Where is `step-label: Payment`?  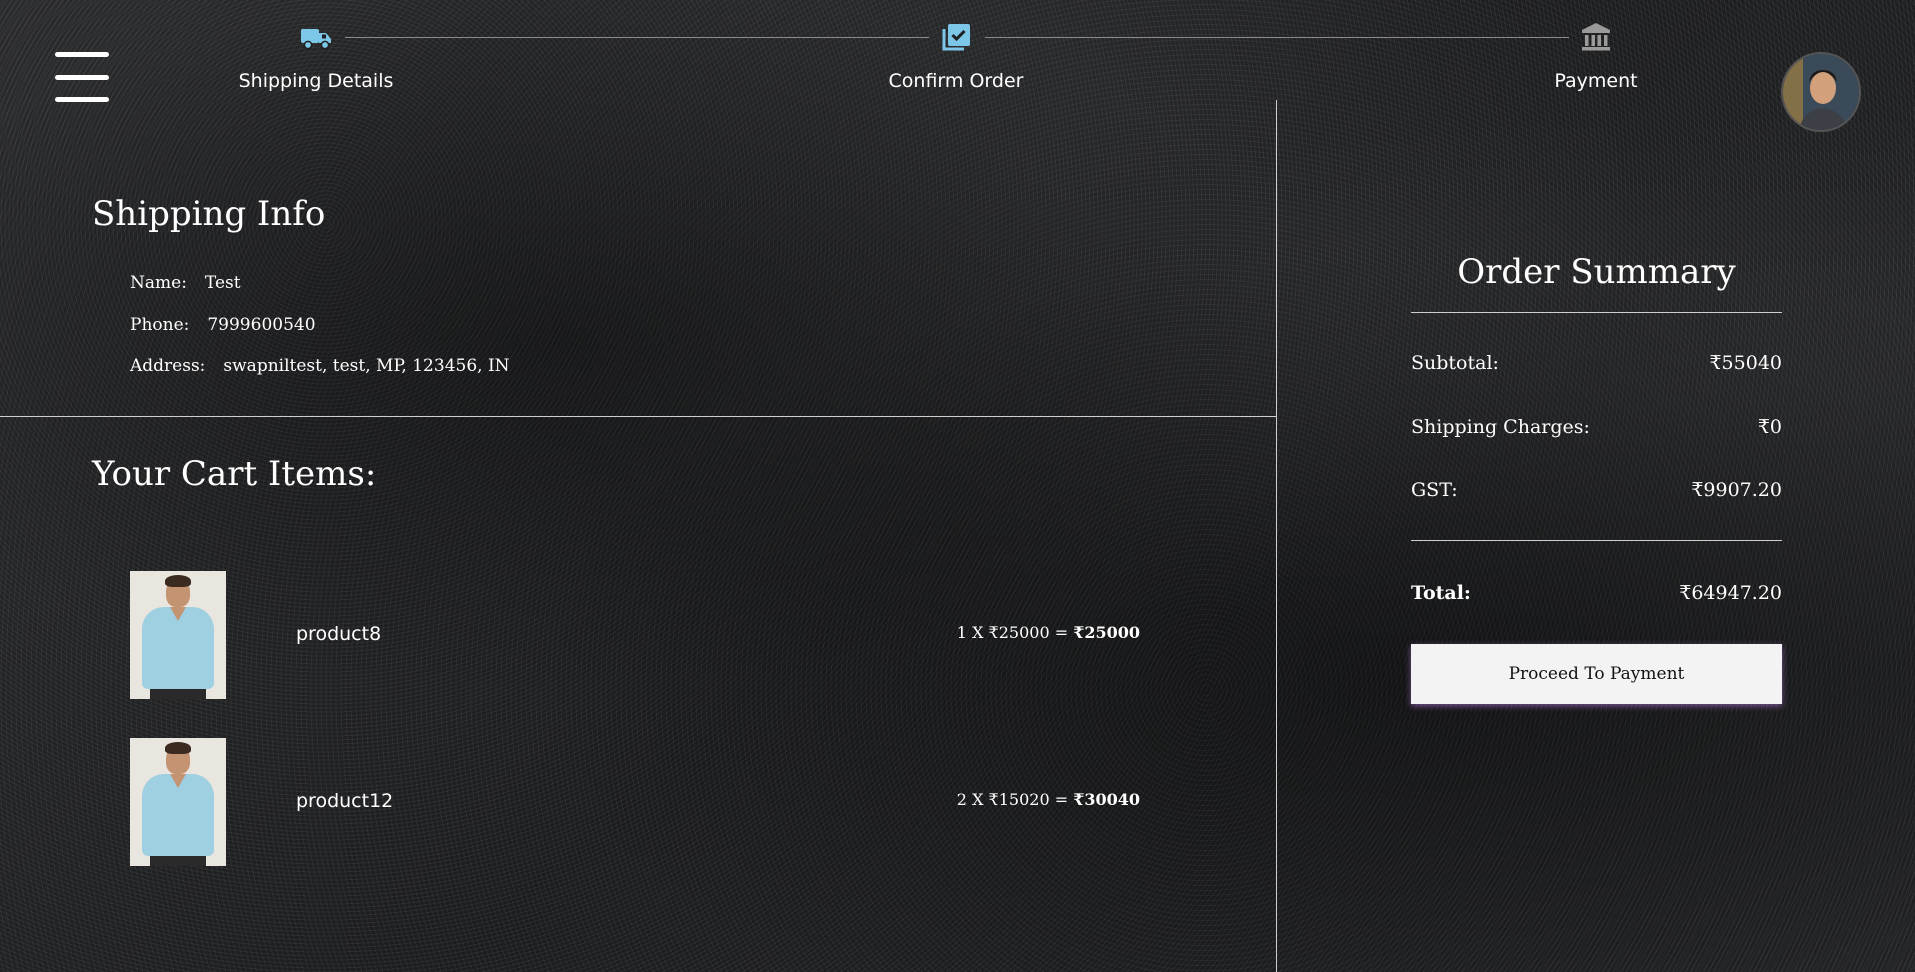 step-label: Payment is located at coordinates (1596, 81).